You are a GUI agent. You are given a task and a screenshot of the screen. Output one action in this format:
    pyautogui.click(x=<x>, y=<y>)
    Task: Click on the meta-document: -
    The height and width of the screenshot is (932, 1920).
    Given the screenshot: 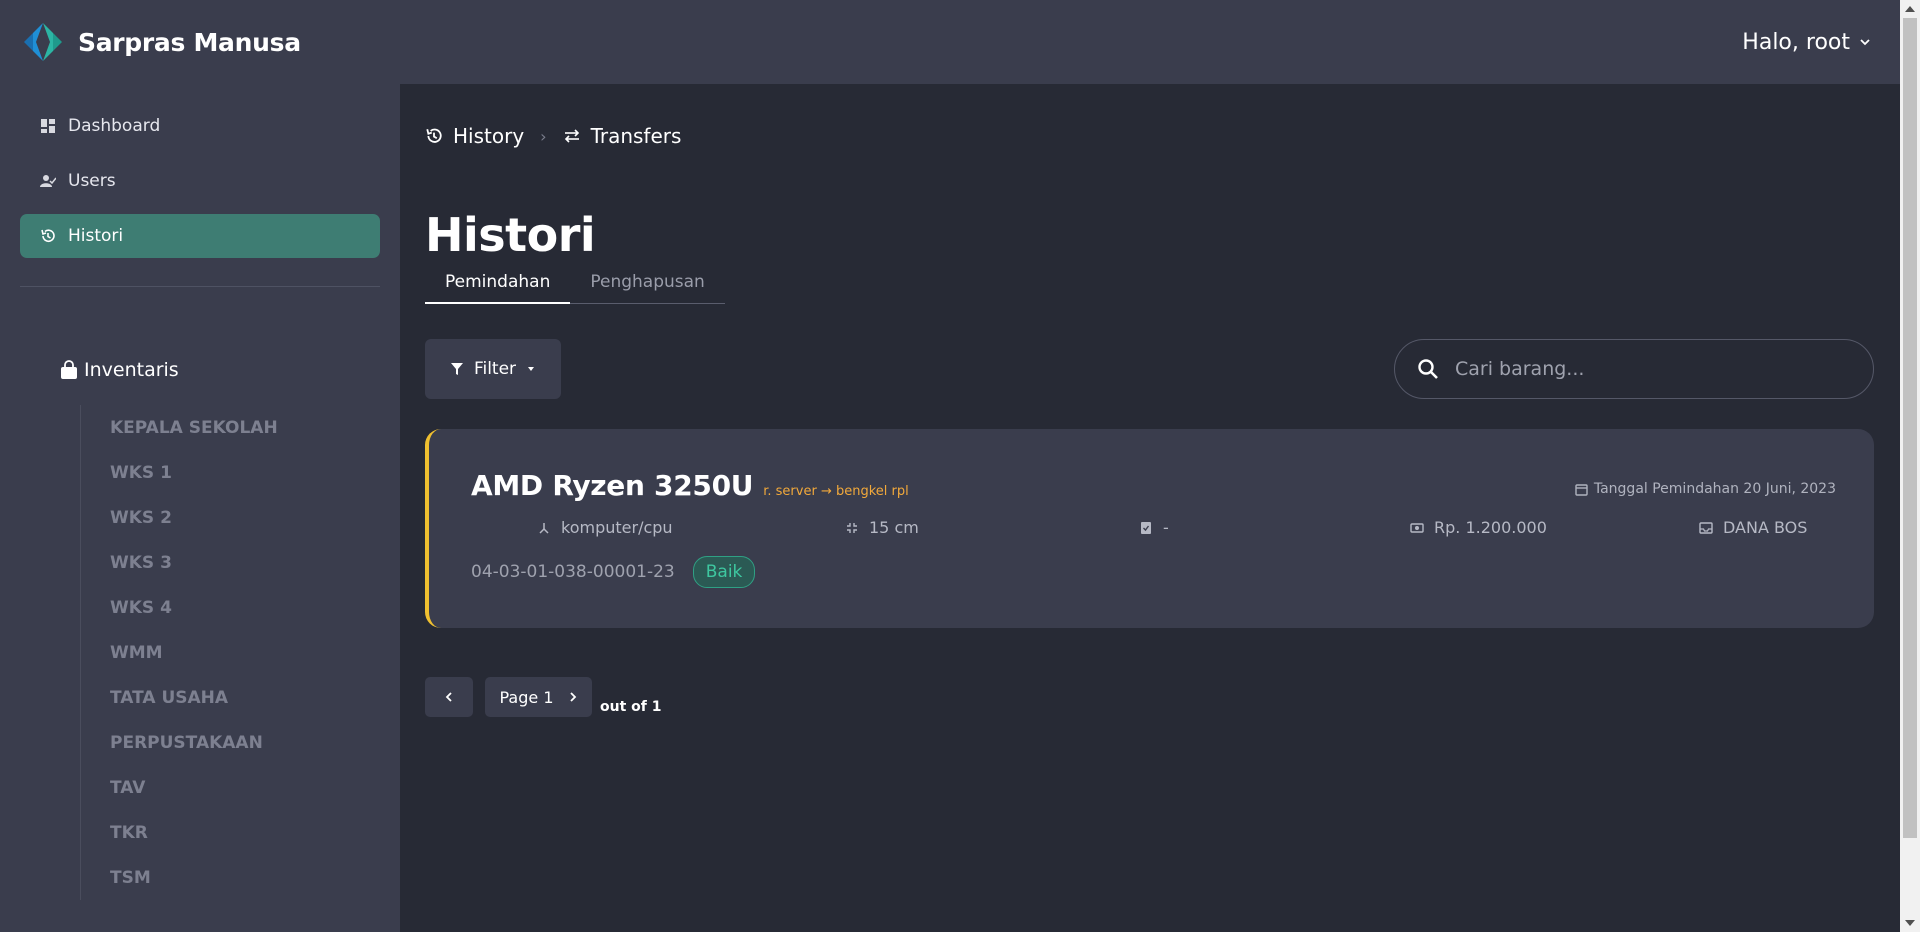 What is the action you would take?
    pyautogui.click(x=1154, y=527)
    